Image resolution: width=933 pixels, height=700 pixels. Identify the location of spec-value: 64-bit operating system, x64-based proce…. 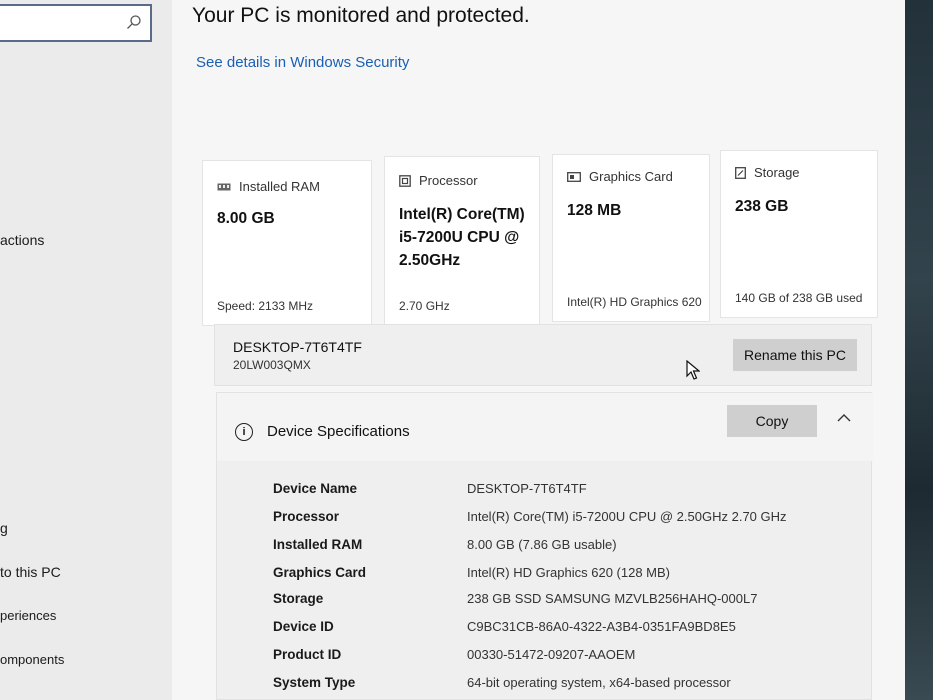
(599, 682).